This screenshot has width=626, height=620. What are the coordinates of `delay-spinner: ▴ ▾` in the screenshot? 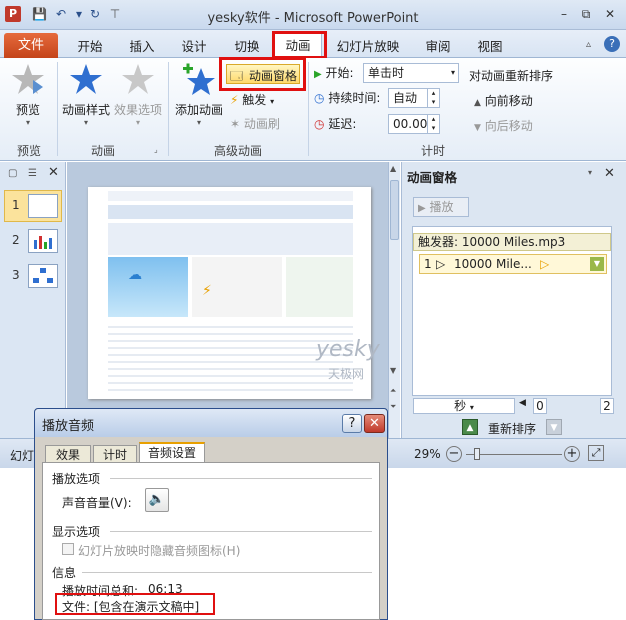 It's located at (433, 124).